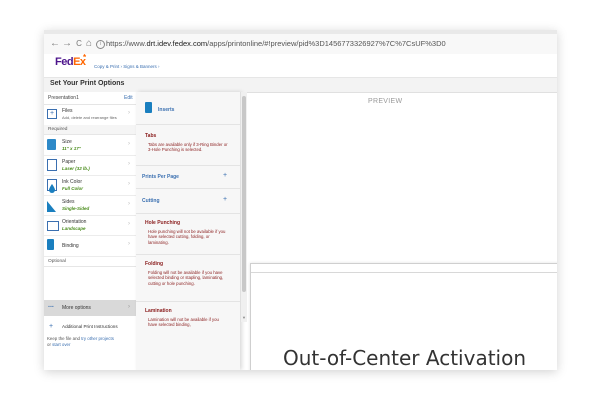 This screenshot has height=400, width=600. What do you see at coordinates (52, 165) in the screenshot?
I see `paper-icon` at bounding box center [52, 165].